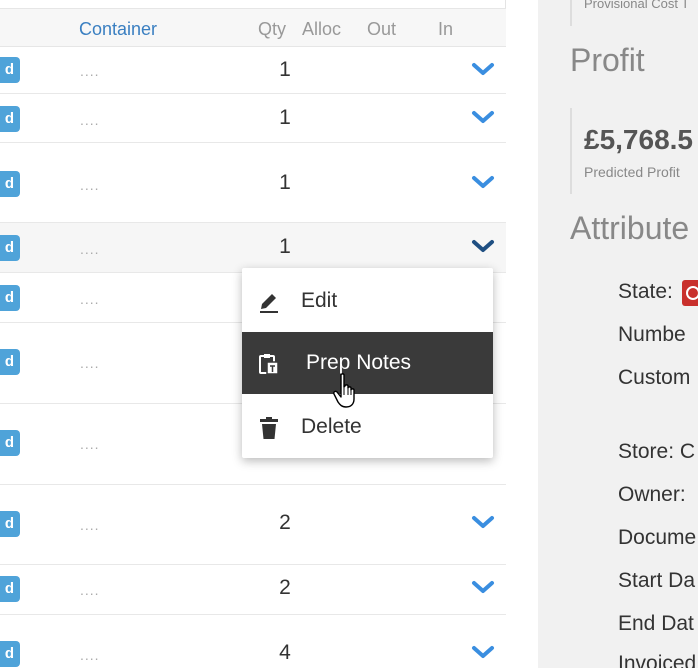  Describe the element at coordinates (638, 139) in the screenshot. I see `predicted-profit-value: £5,768.5` at that location.